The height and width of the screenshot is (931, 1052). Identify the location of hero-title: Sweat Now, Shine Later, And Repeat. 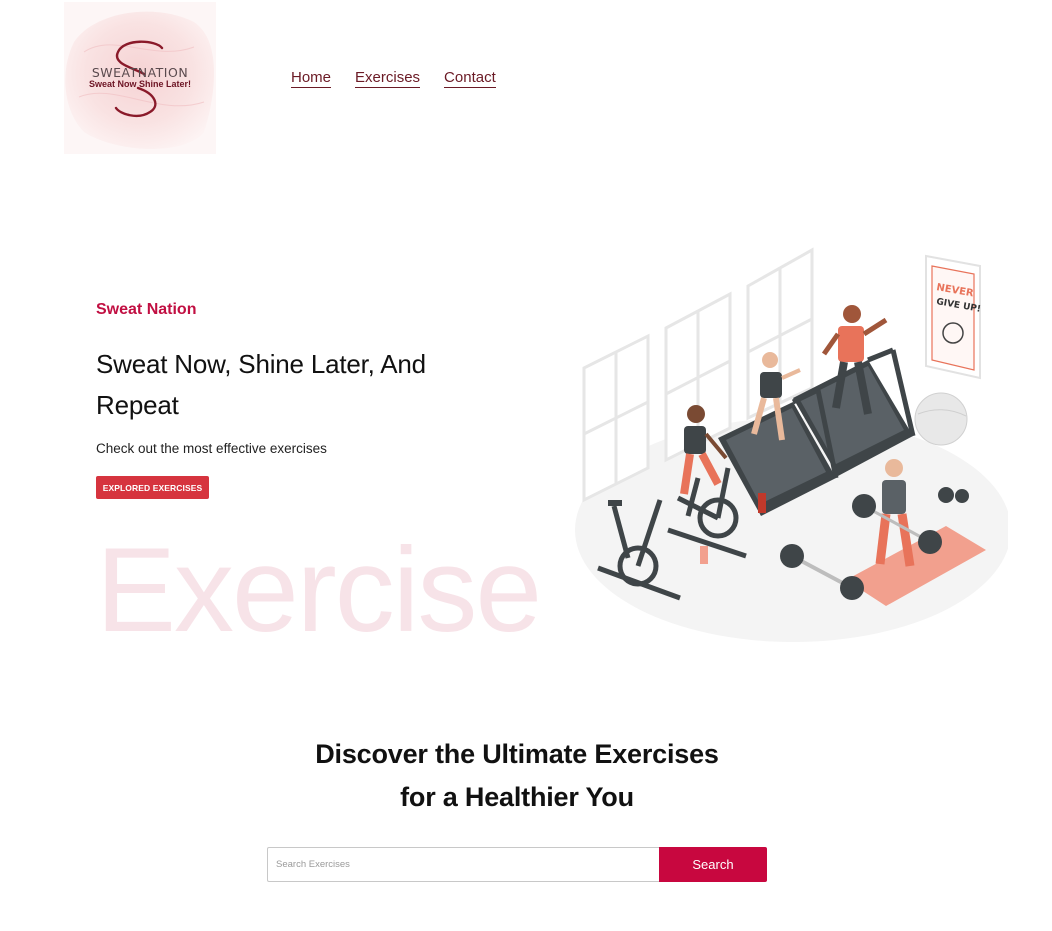
(261, 384).